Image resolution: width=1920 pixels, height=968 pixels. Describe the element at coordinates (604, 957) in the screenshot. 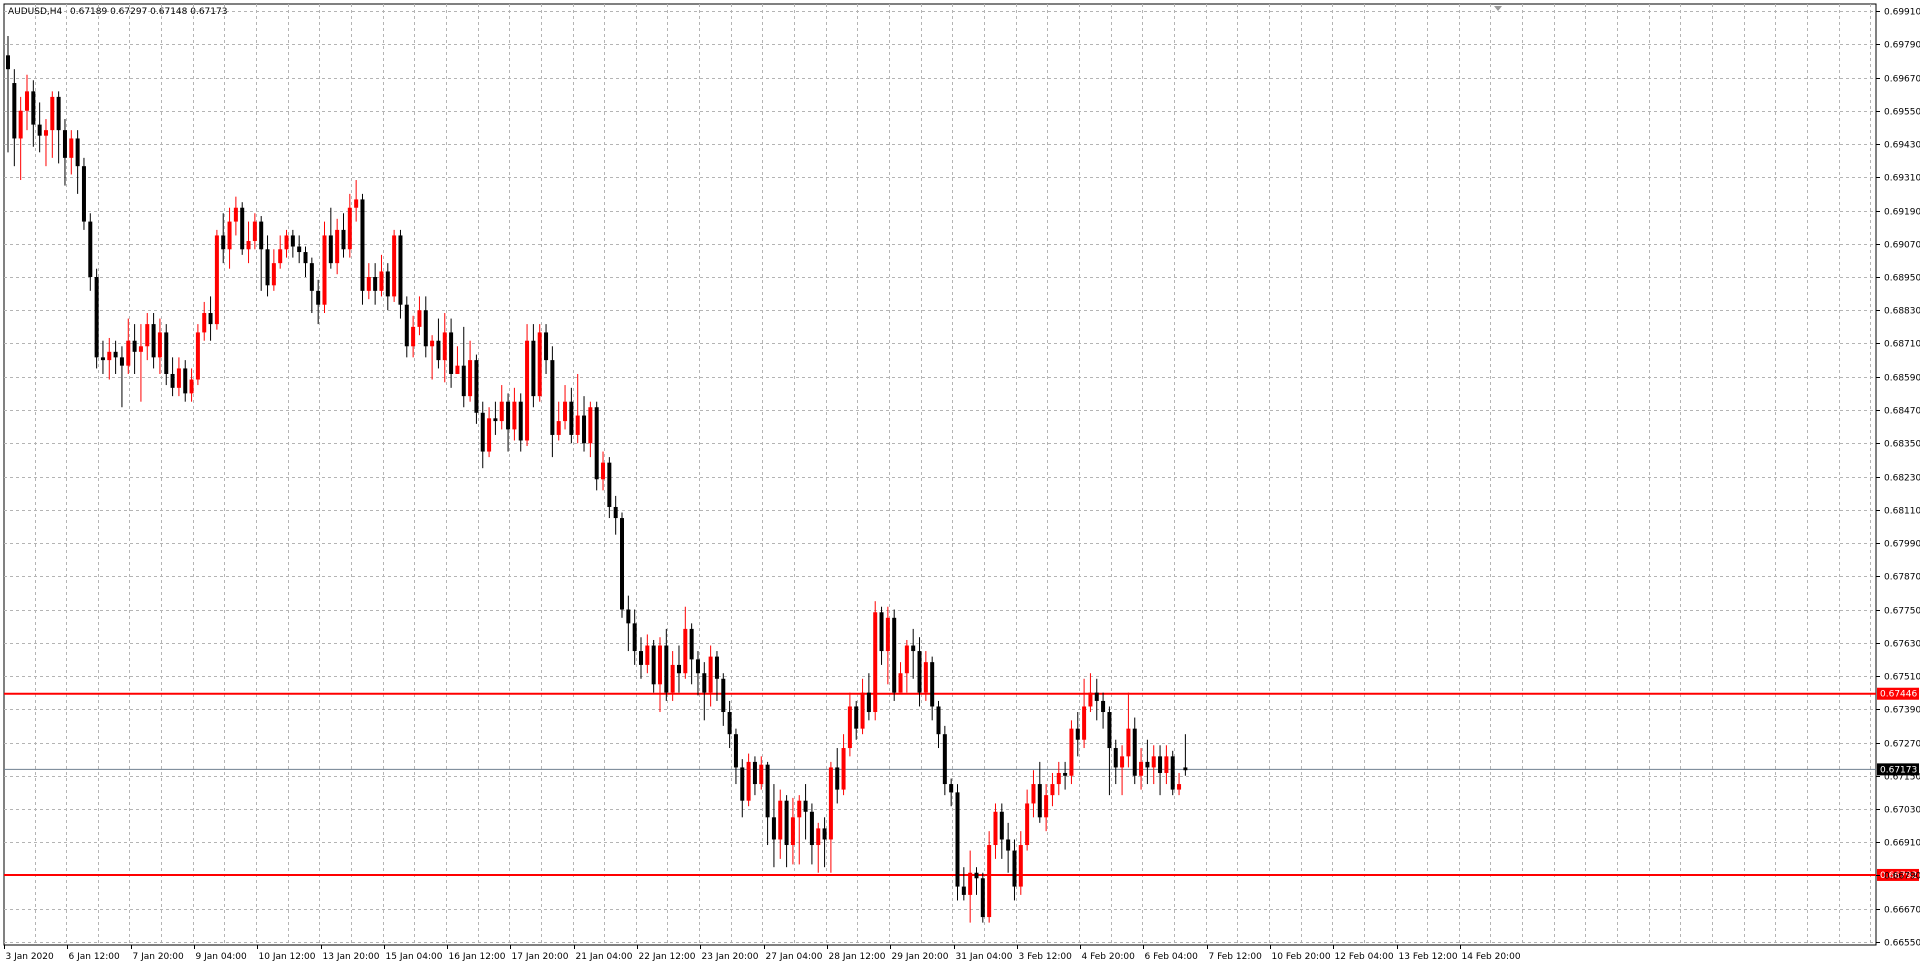

I see `x-tick-label: 21 Jan 04:00` at that location.